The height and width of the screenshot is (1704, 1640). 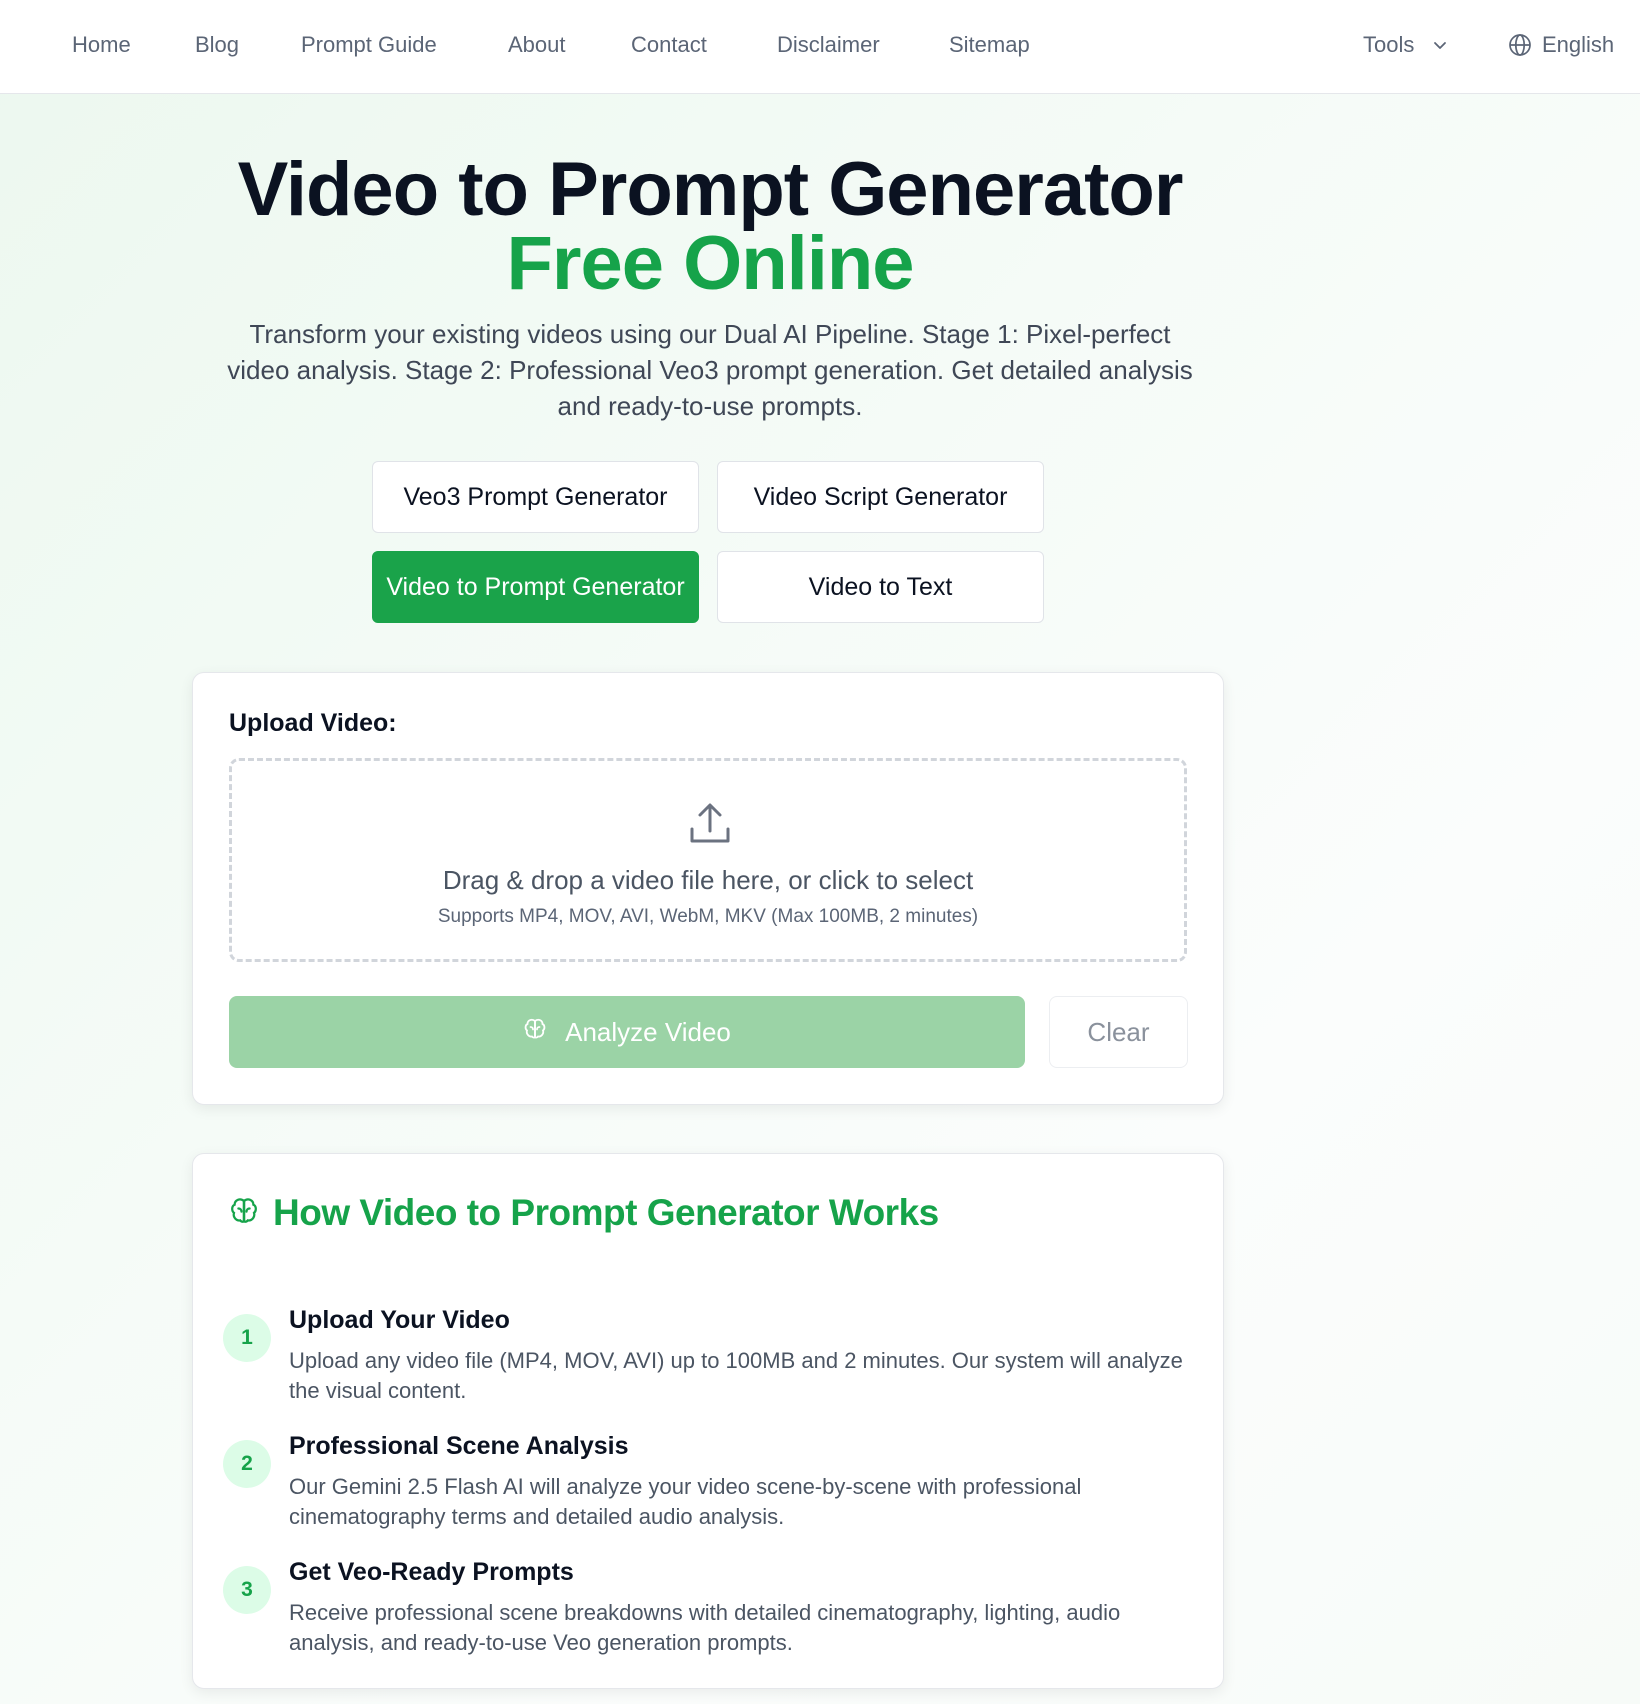 What do you see at coordinates (1578, 44) in the screenshot?
I see `language-label: English` at bounding box center [1578, 44].